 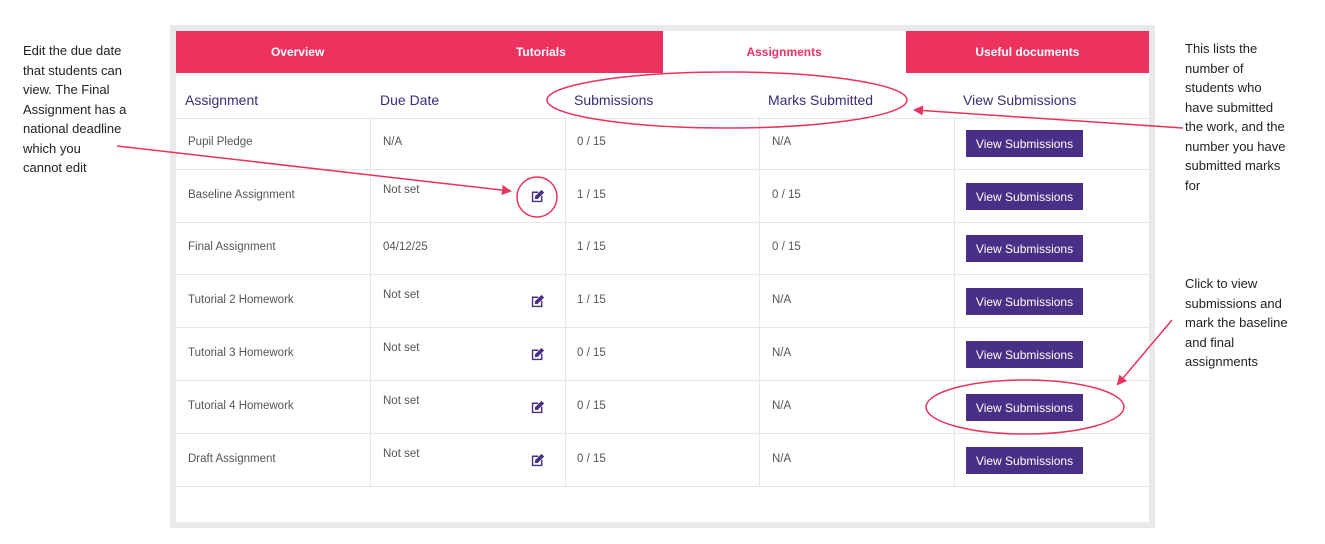 I want to click on tab-tutorials: Tutorials, so click(x=541, y=52).